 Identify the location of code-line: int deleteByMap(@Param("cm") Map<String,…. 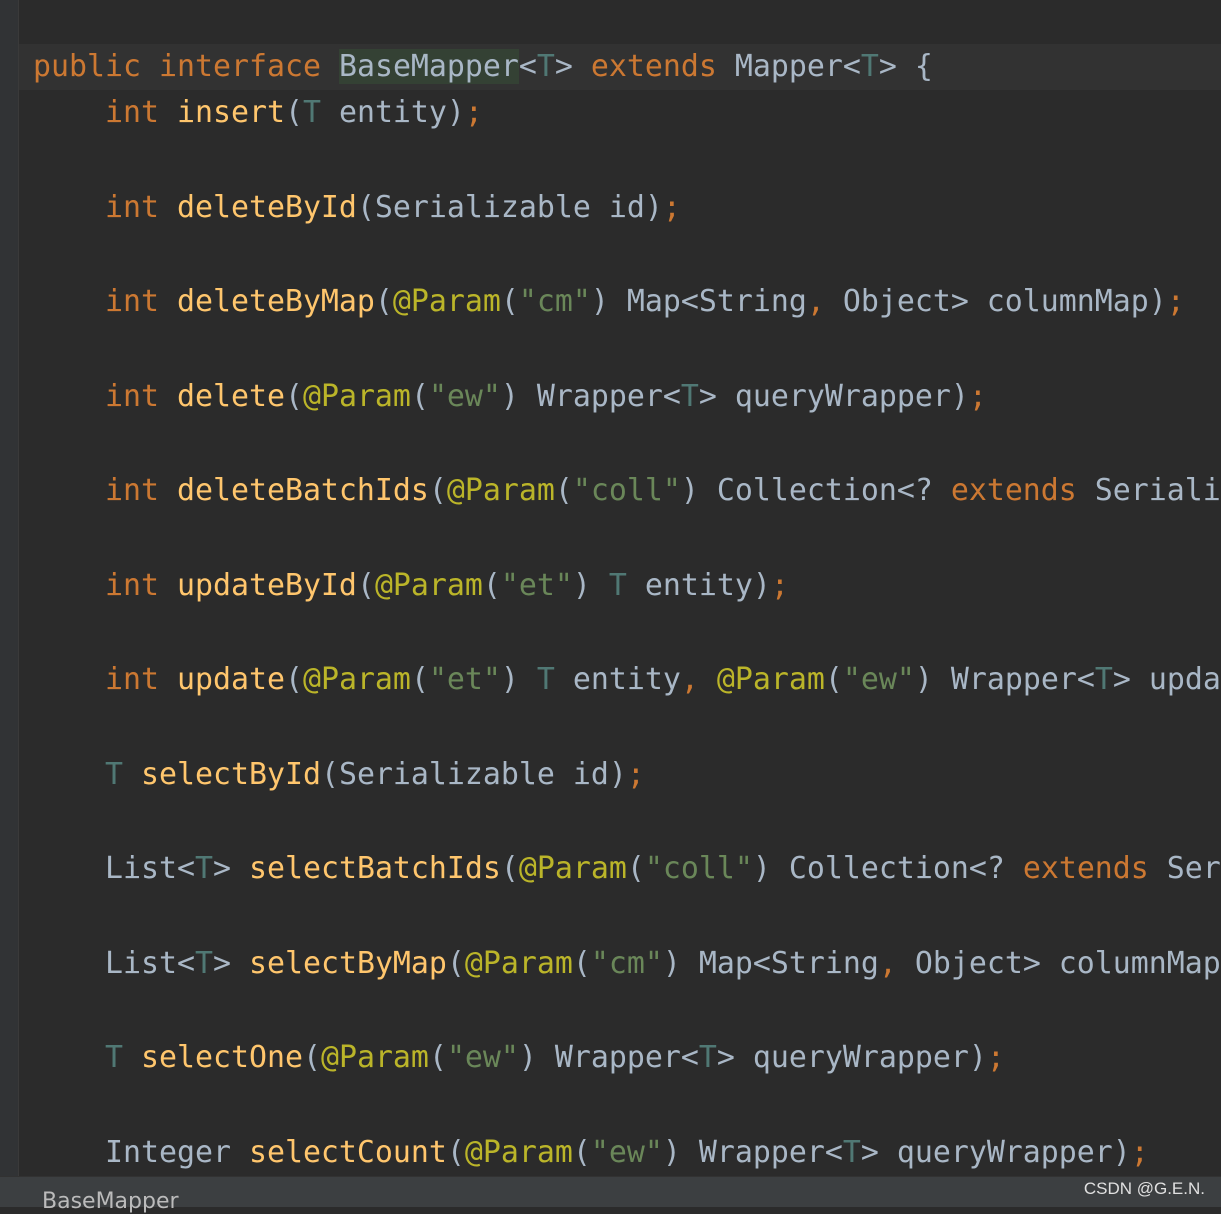
(609, 302).